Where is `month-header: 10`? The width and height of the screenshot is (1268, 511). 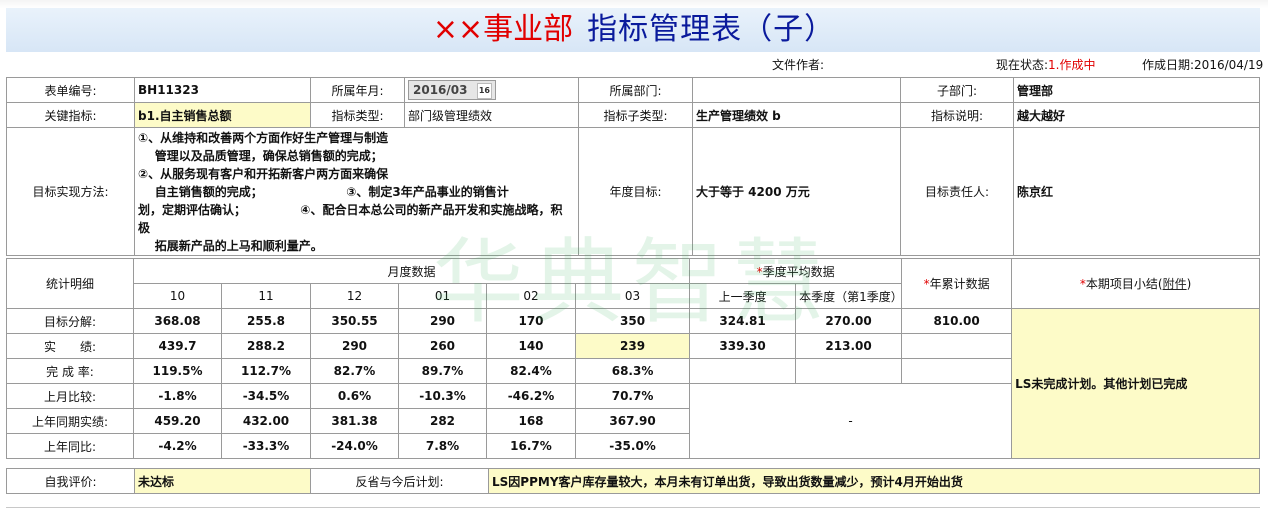
month-header: 10 is located at coordinates (177, 296).